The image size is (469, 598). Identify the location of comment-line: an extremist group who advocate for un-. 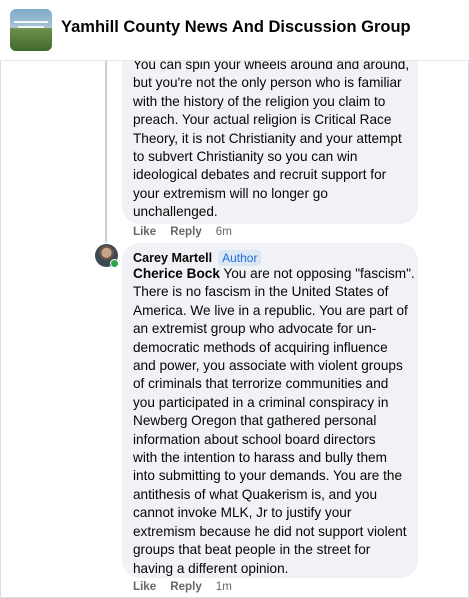
(255, 329).